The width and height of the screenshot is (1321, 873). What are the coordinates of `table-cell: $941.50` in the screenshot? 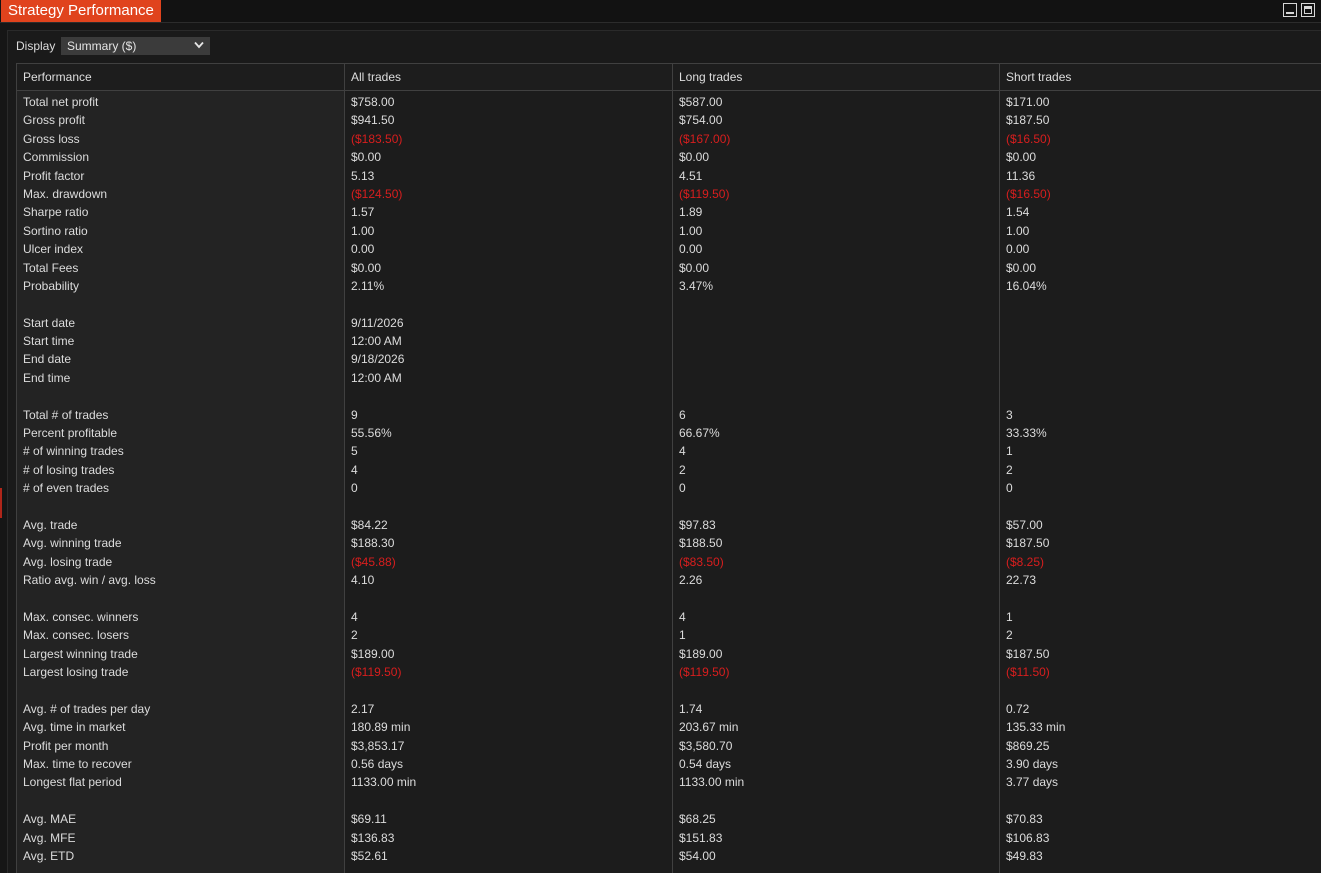 It's located at (373, 120).